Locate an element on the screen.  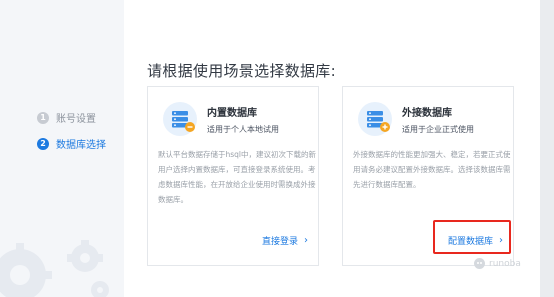
card-title: 外接数据库 is located at coordinates (427, 113).